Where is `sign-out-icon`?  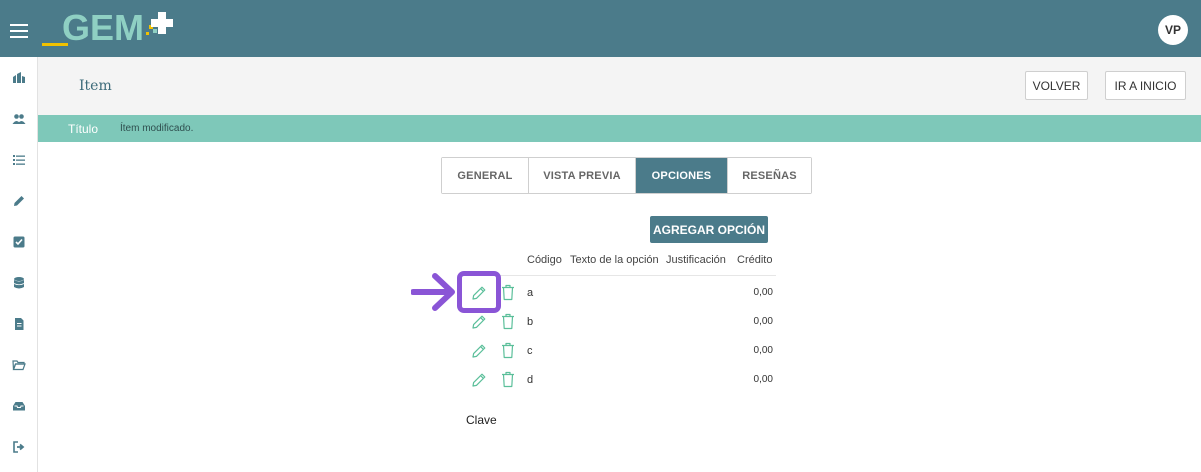
sign-out-icon is located at coordinates (18, 446).